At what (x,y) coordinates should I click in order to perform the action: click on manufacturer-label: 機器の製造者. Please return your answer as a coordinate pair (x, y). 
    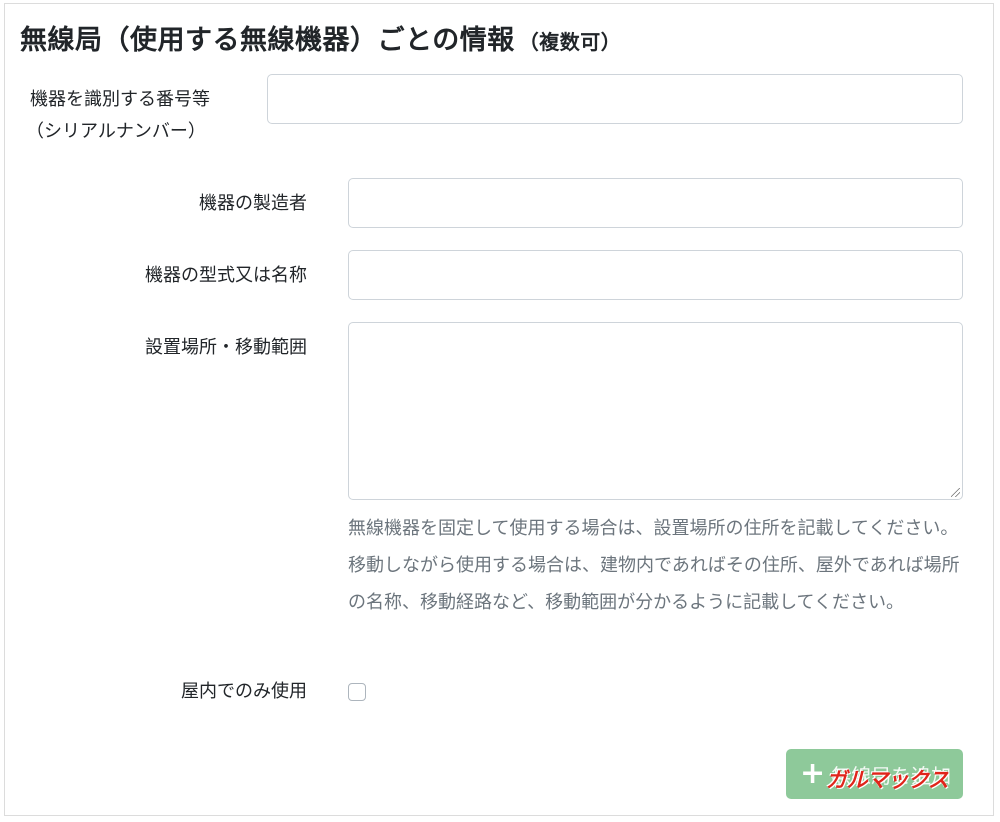
    Looking at the image, I should click on (253, 203).